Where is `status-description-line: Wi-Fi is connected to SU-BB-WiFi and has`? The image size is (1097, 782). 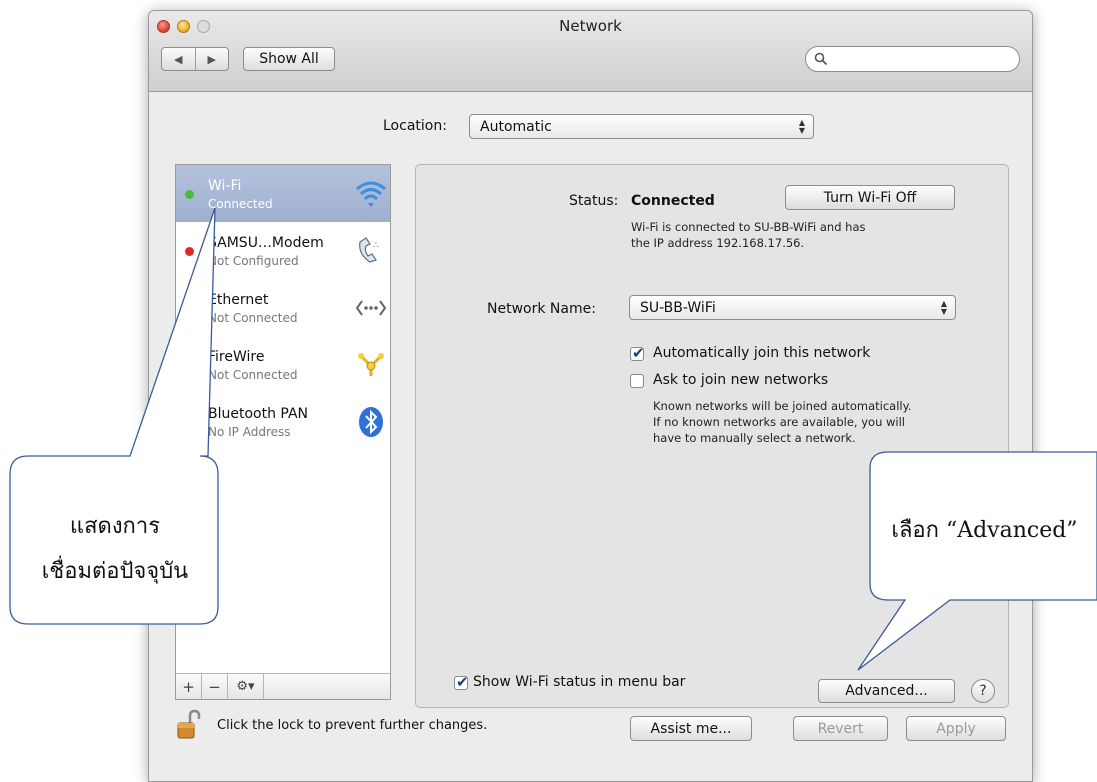
status-description-line: Wi-Fi is connected to SU-BB-WiFi and has is located at coordinates (748, 227).